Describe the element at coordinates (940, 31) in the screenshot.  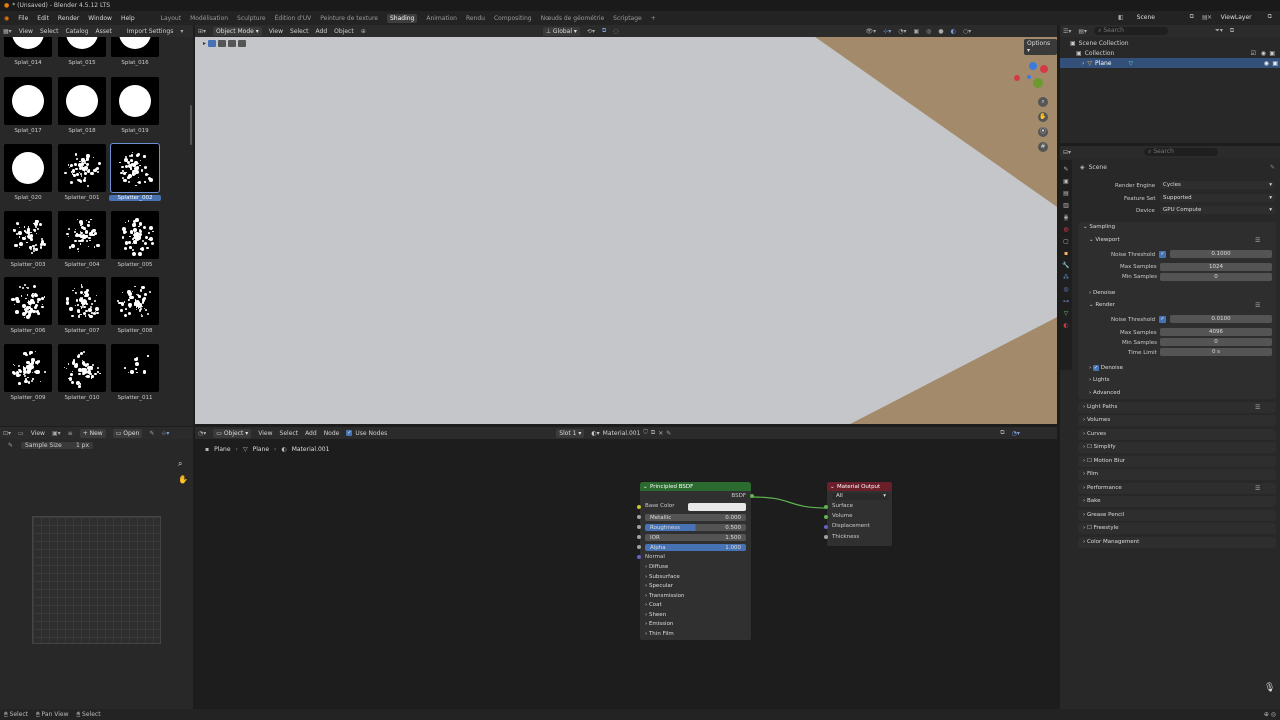
I see `solid-shading-icon: ●` at that location.